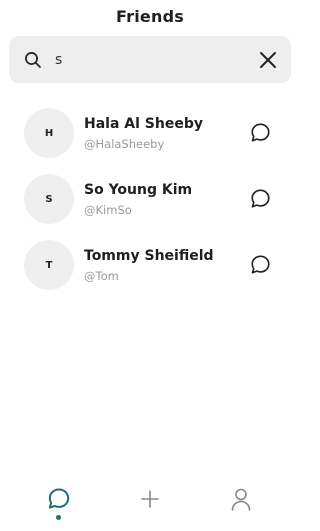 The width and height of the screenshot is (320, 531). I want to click on list-item: H Hala Al Sheeby @HalaSheeby, so click(150, 140).